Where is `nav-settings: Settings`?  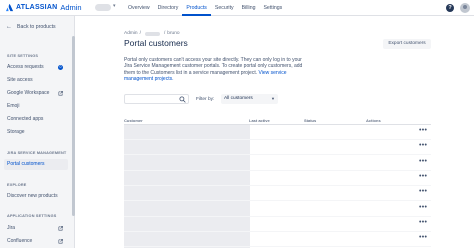
nav-settings: Settings is located at coordinates (272, 8).